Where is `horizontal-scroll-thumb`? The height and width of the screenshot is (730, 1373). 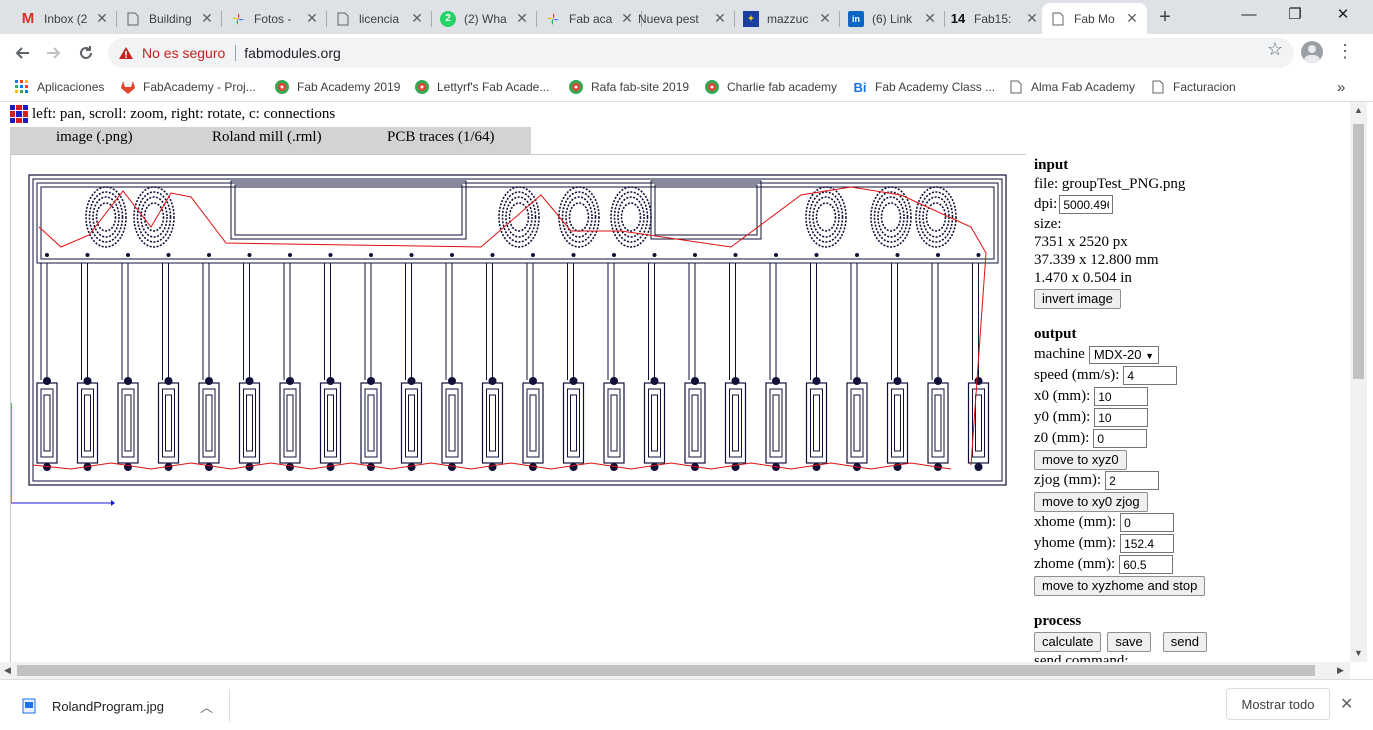
horizontal-scroll-thumb is located at coordinates (666, 670).